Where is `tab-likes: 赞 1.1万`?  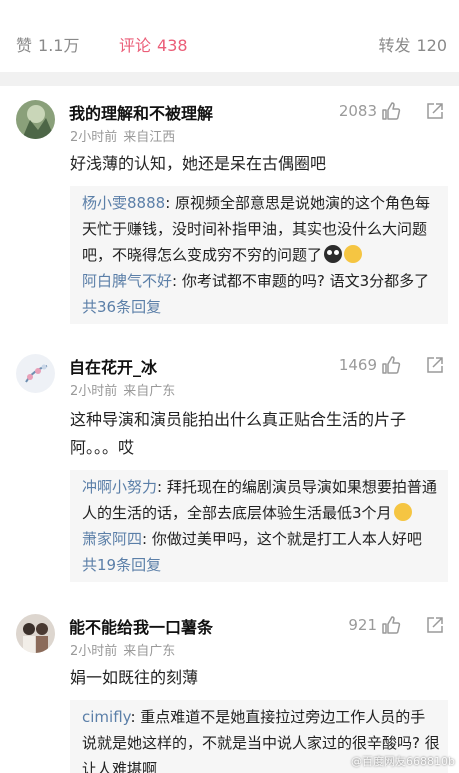
tab-likes: 赞 1.1万 is located at coordinates (47, 44).